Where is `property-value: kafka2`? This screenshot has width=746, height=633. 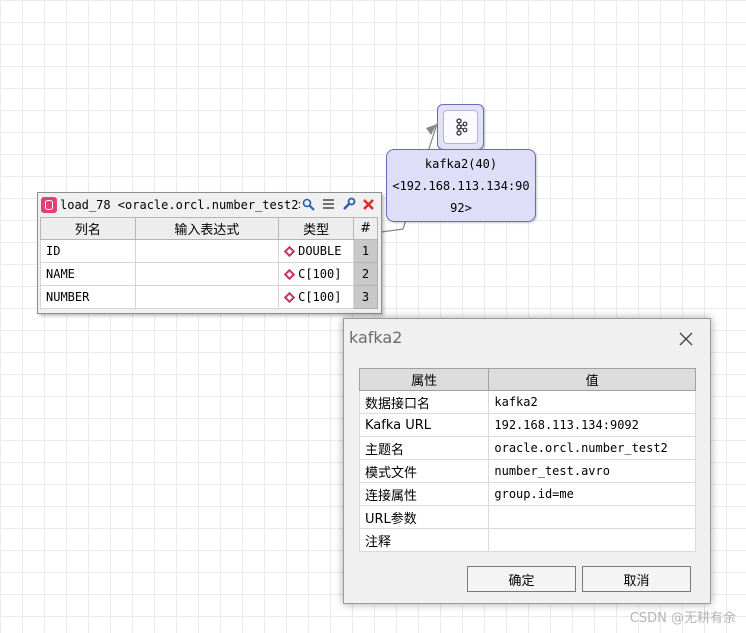 property-value: kafka2 is located at coordinates (592, 402).